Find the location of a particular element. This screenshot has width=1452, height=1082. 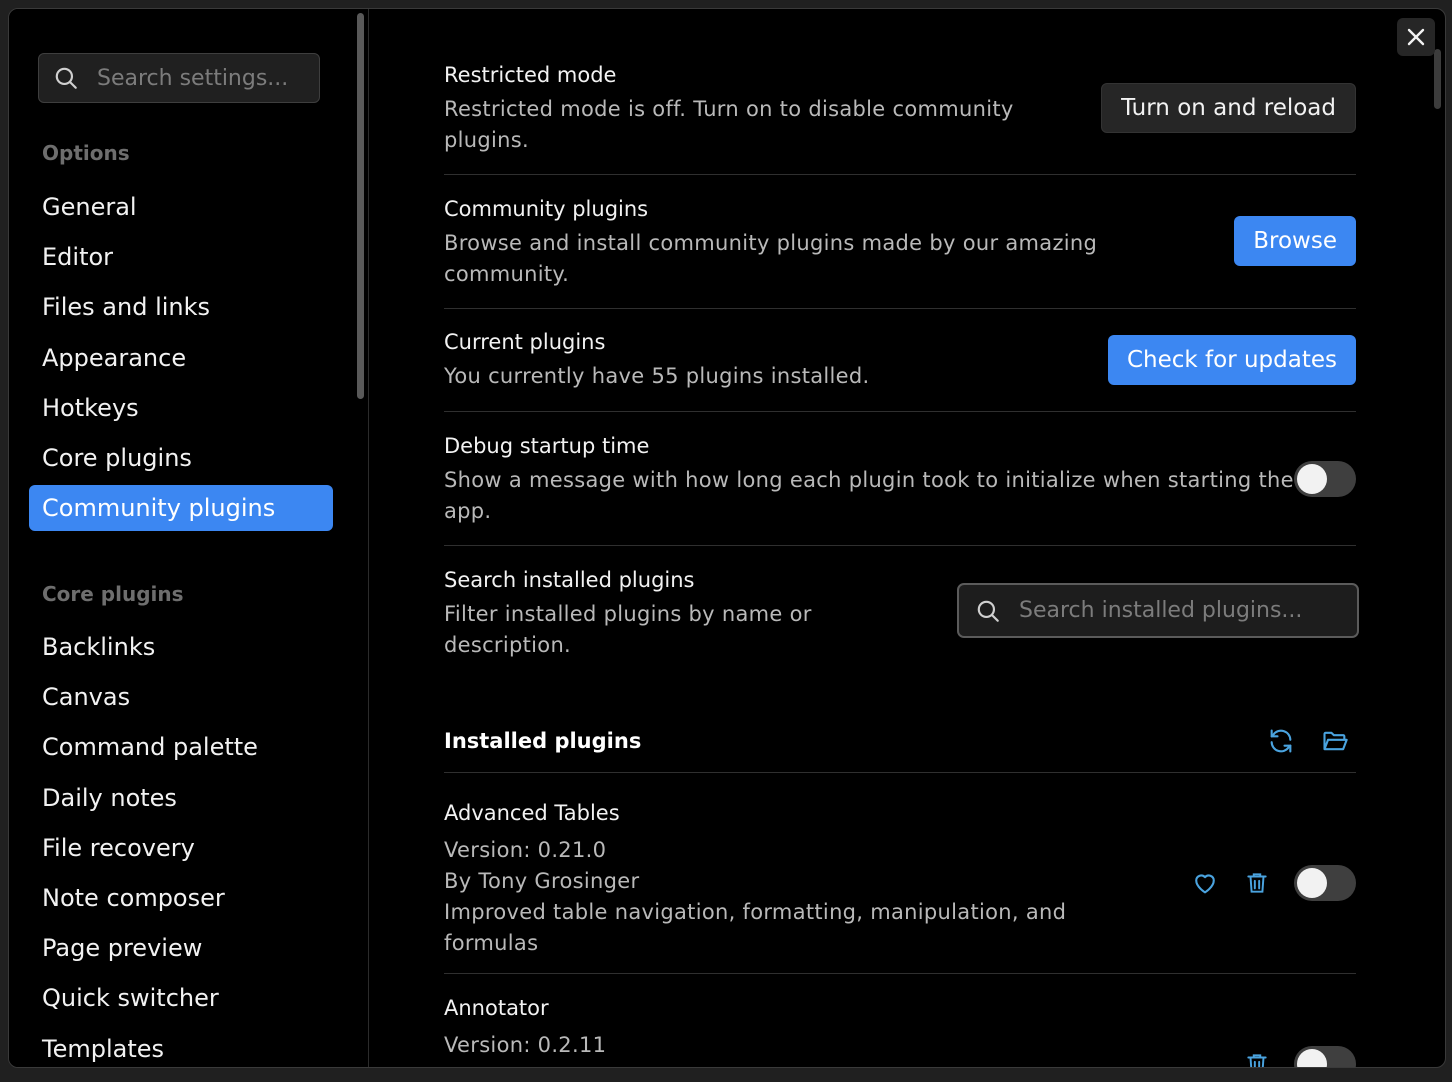

plugin-name: Annotator is located at coordinates (496, 1008).